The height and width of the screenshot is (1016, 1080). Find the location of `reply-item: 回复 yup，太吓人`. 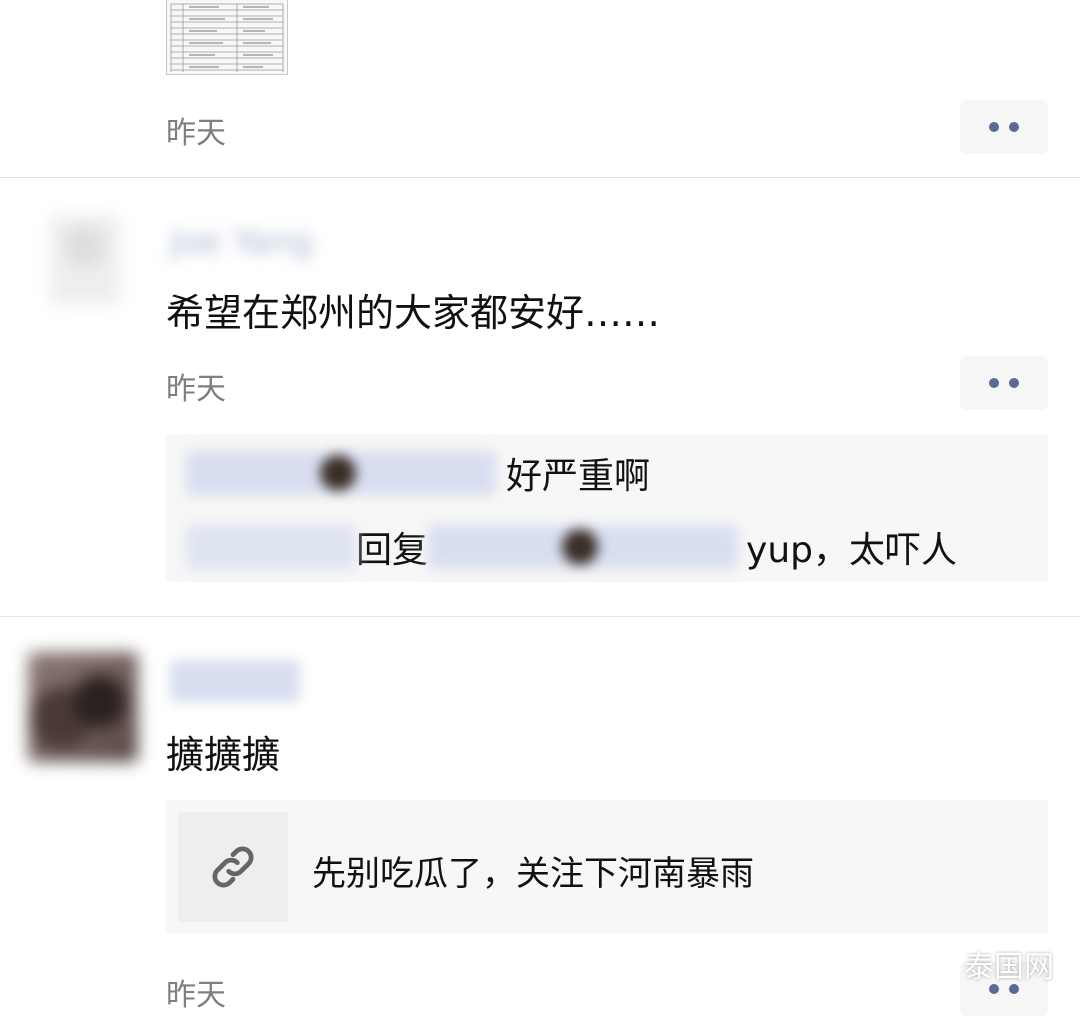

reply-item: 回复 yup，太吓人 is located at coordinates (571, 547).